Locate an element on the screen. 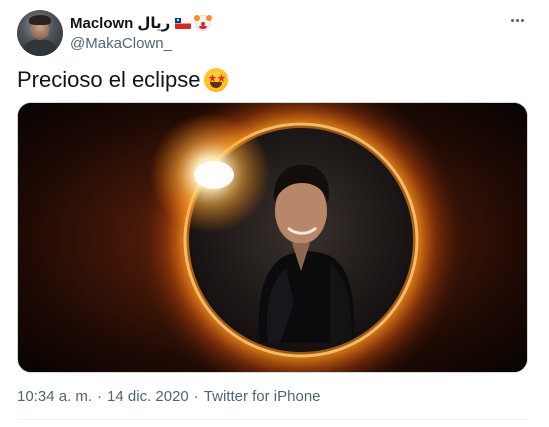  author-display-name: Maclown is located at coordinates (101, 23).